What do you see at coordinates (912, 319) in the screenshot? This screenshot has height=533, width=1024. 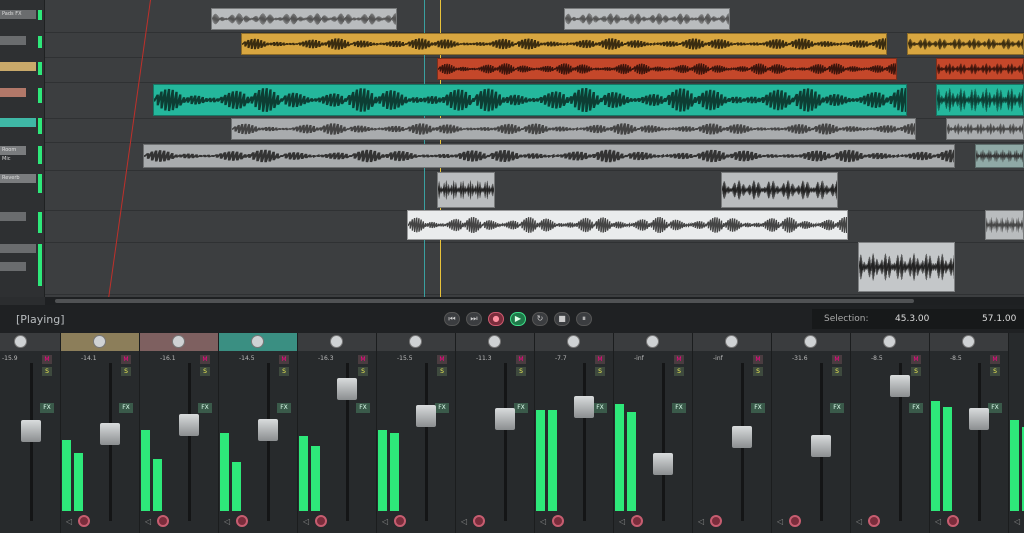 I see `selection-start: 45.3.00` at bounding box center [912, 319].